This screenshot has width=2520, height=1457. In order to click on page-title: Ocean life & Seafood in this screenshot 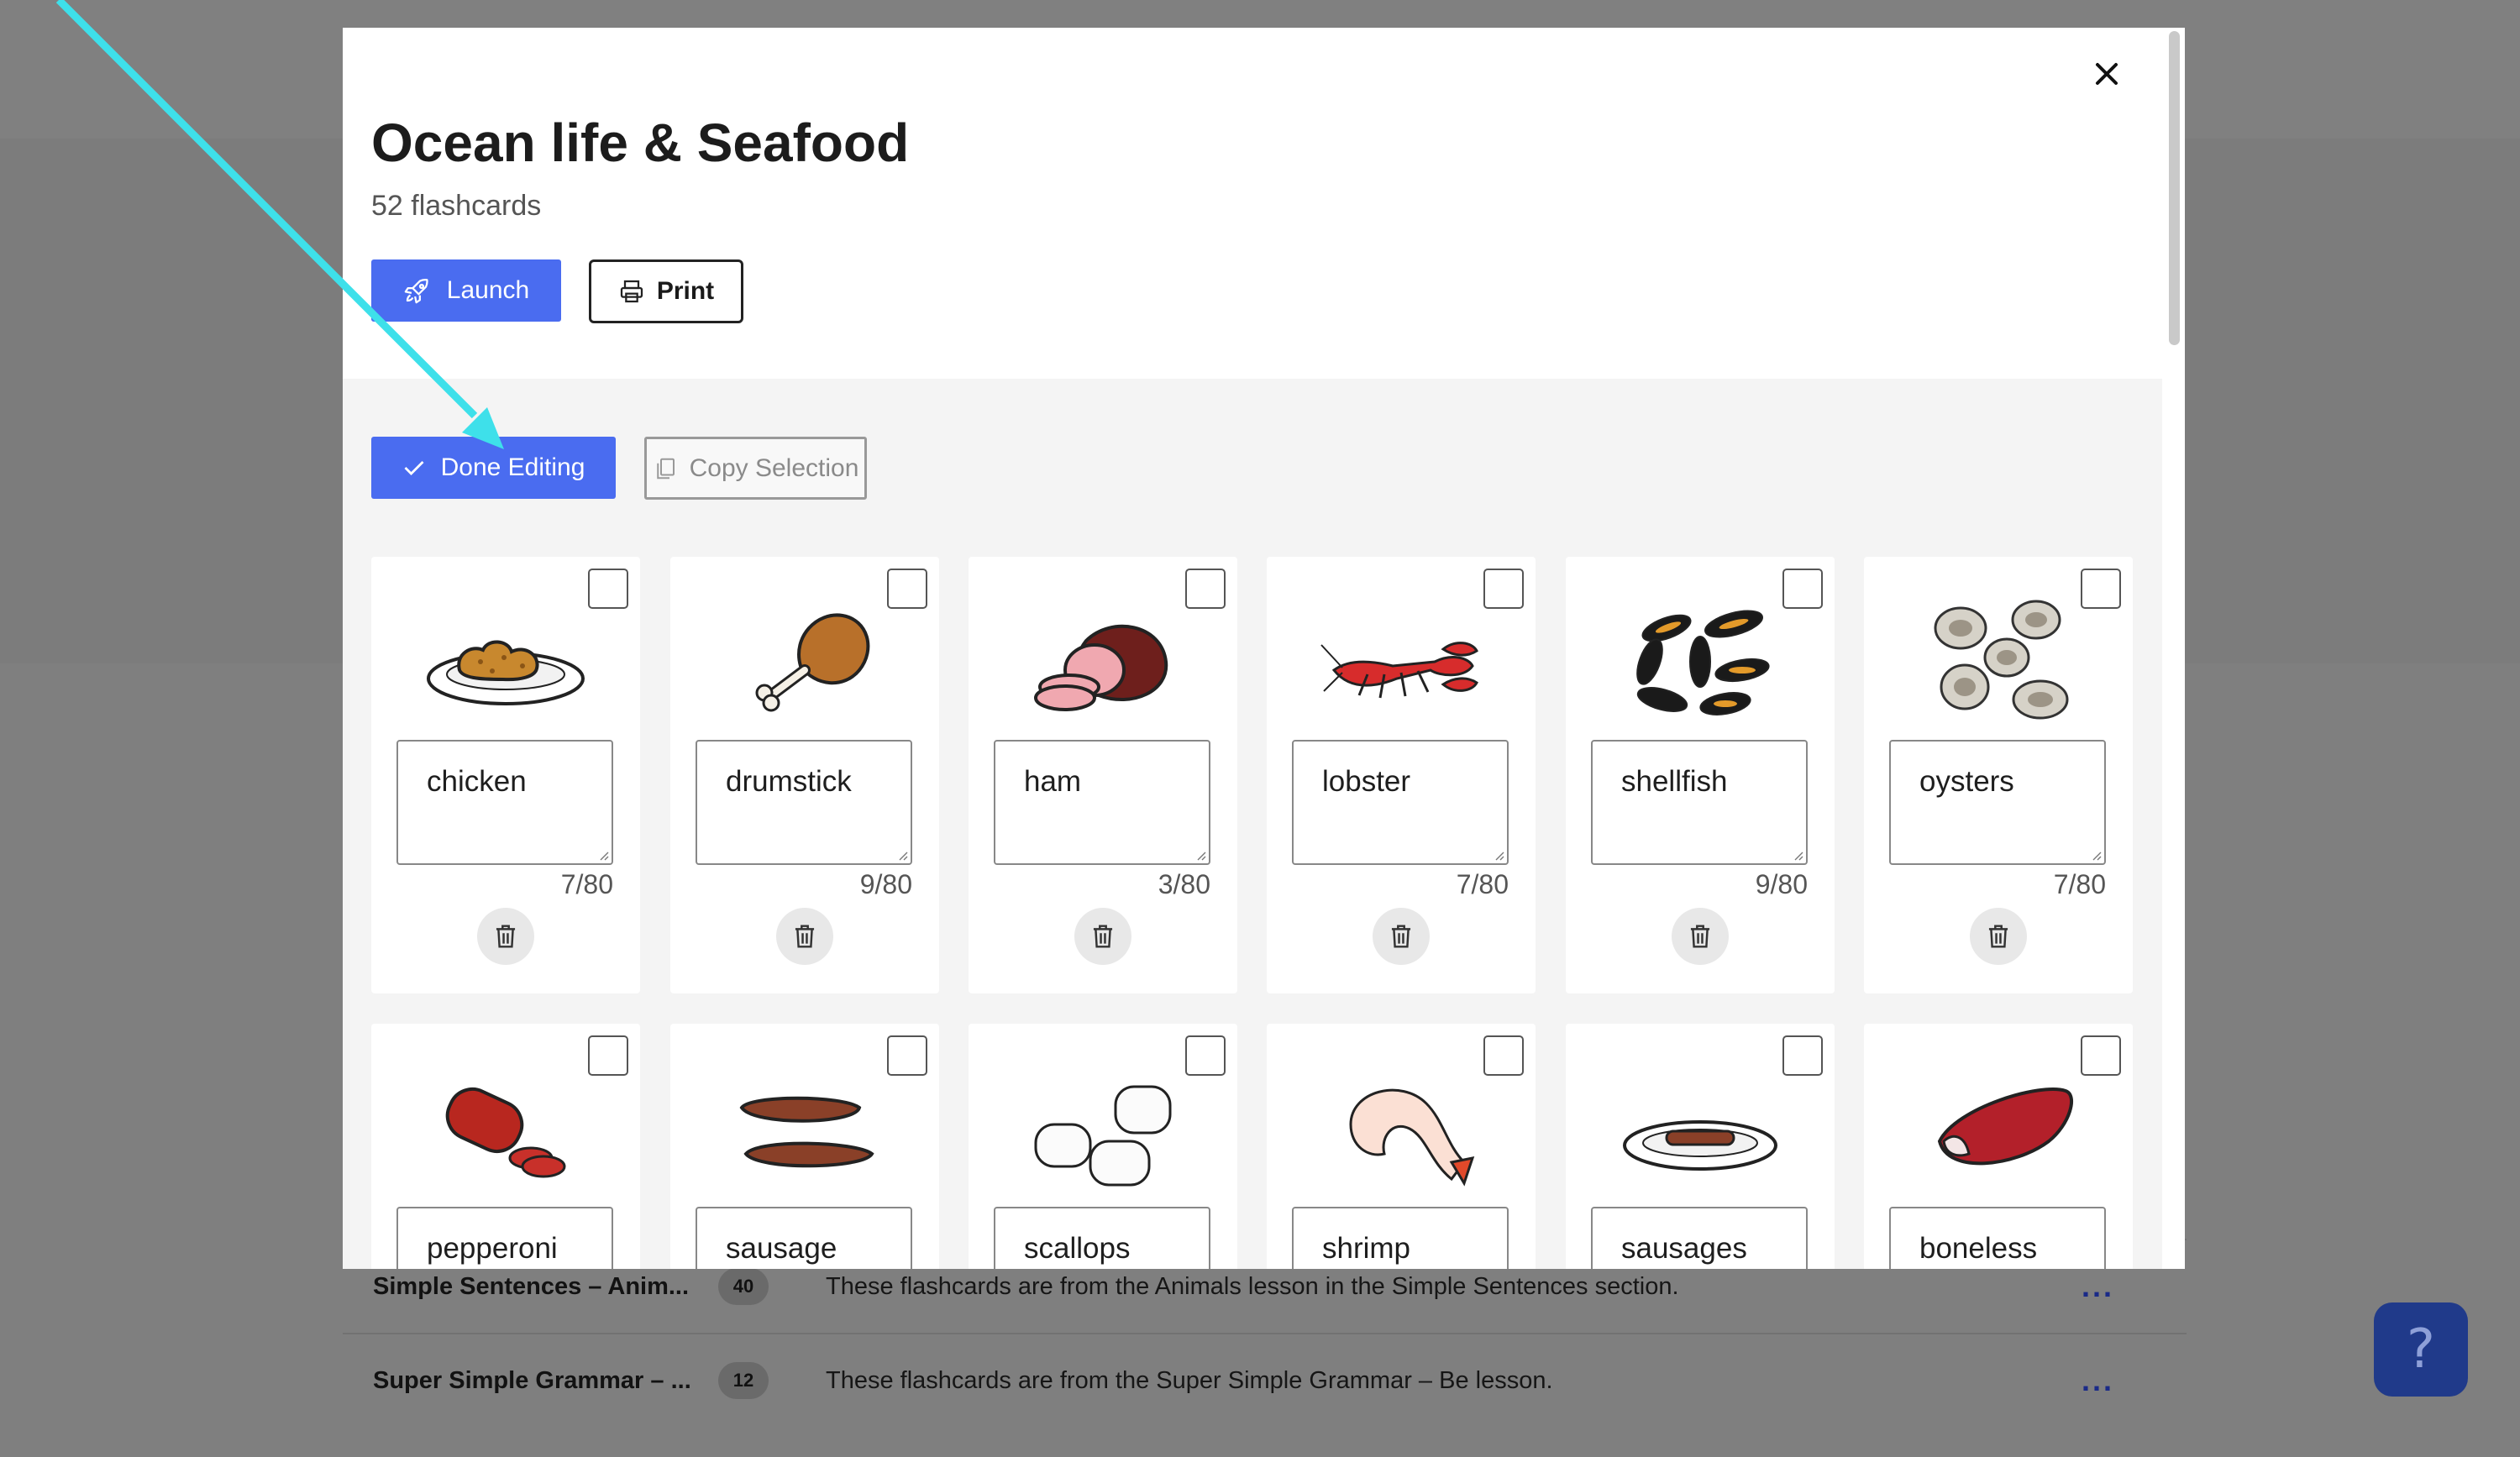, I will do `click(640, 143)`.